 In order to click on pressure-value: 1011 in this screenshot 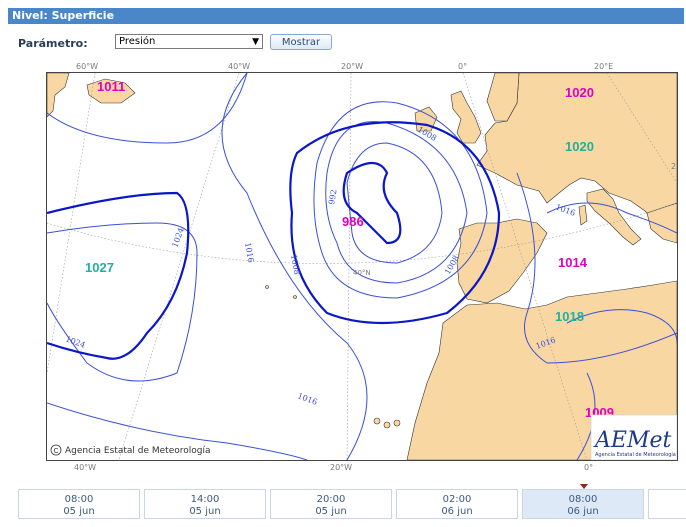, I will do `click(111, 86)`.